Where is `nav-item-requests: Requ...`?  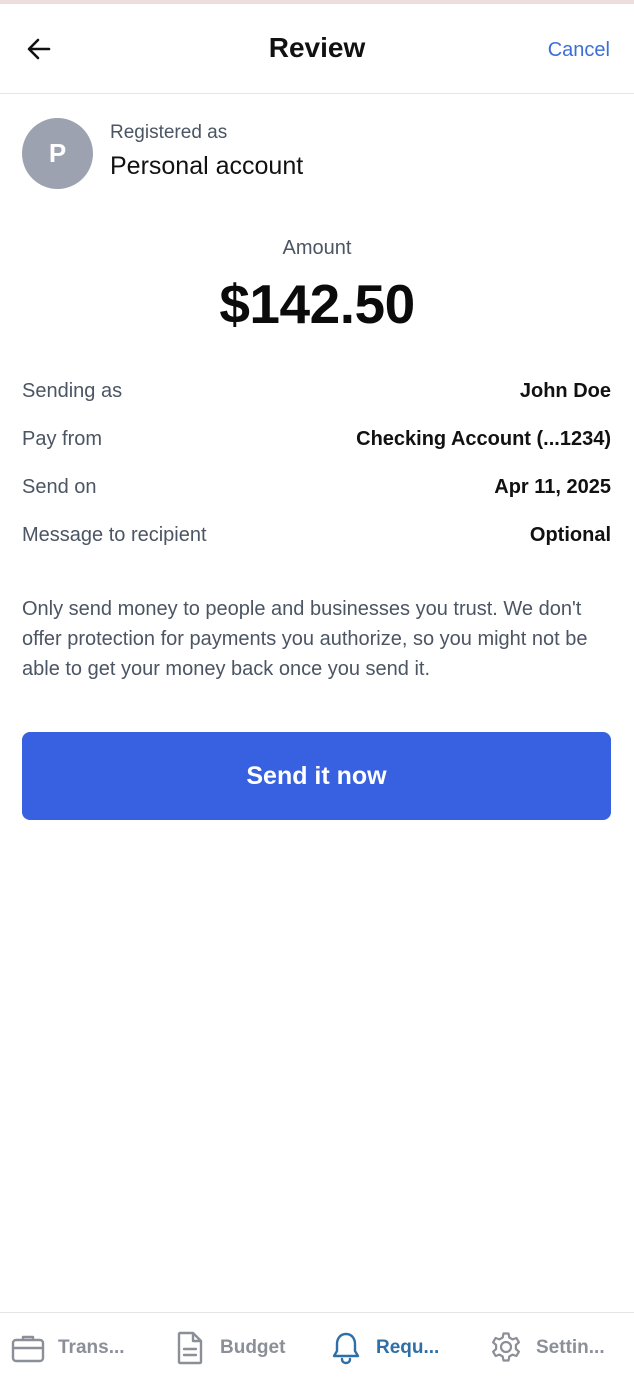
nav-item-requests: Requ... is located at coordinates (383, 1348).